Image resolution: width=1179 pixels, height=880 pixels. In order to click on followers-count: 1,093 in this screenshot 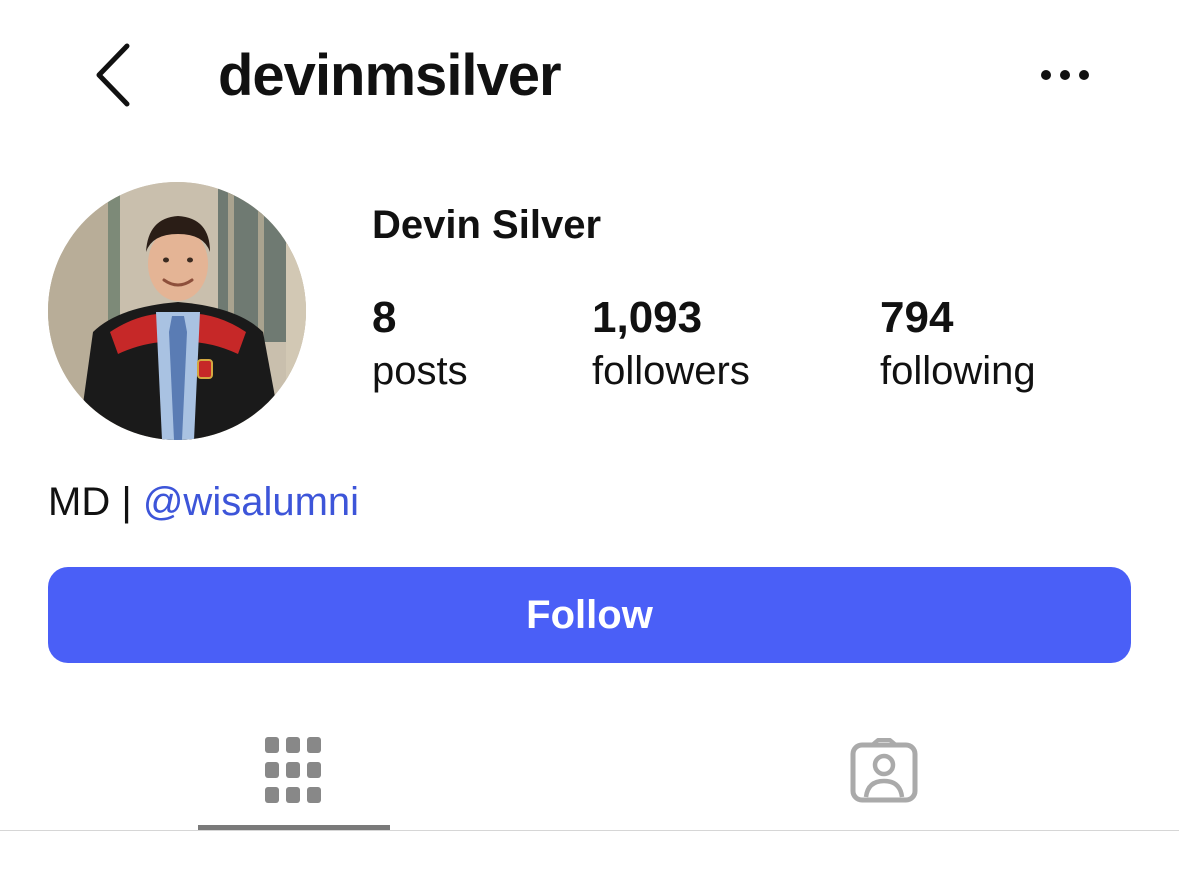, I will do `click(647, 317)`.